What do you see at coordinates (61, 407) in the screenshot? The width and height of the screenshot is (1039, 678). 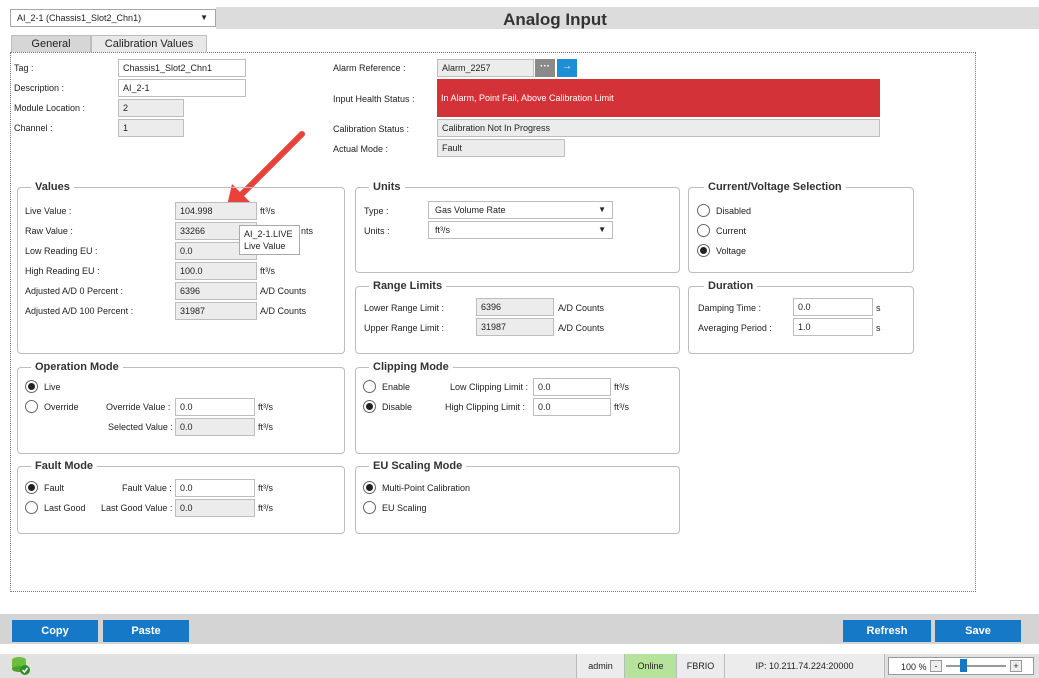 I see `override-radio-label: Override` at bounding box center [61, 407].